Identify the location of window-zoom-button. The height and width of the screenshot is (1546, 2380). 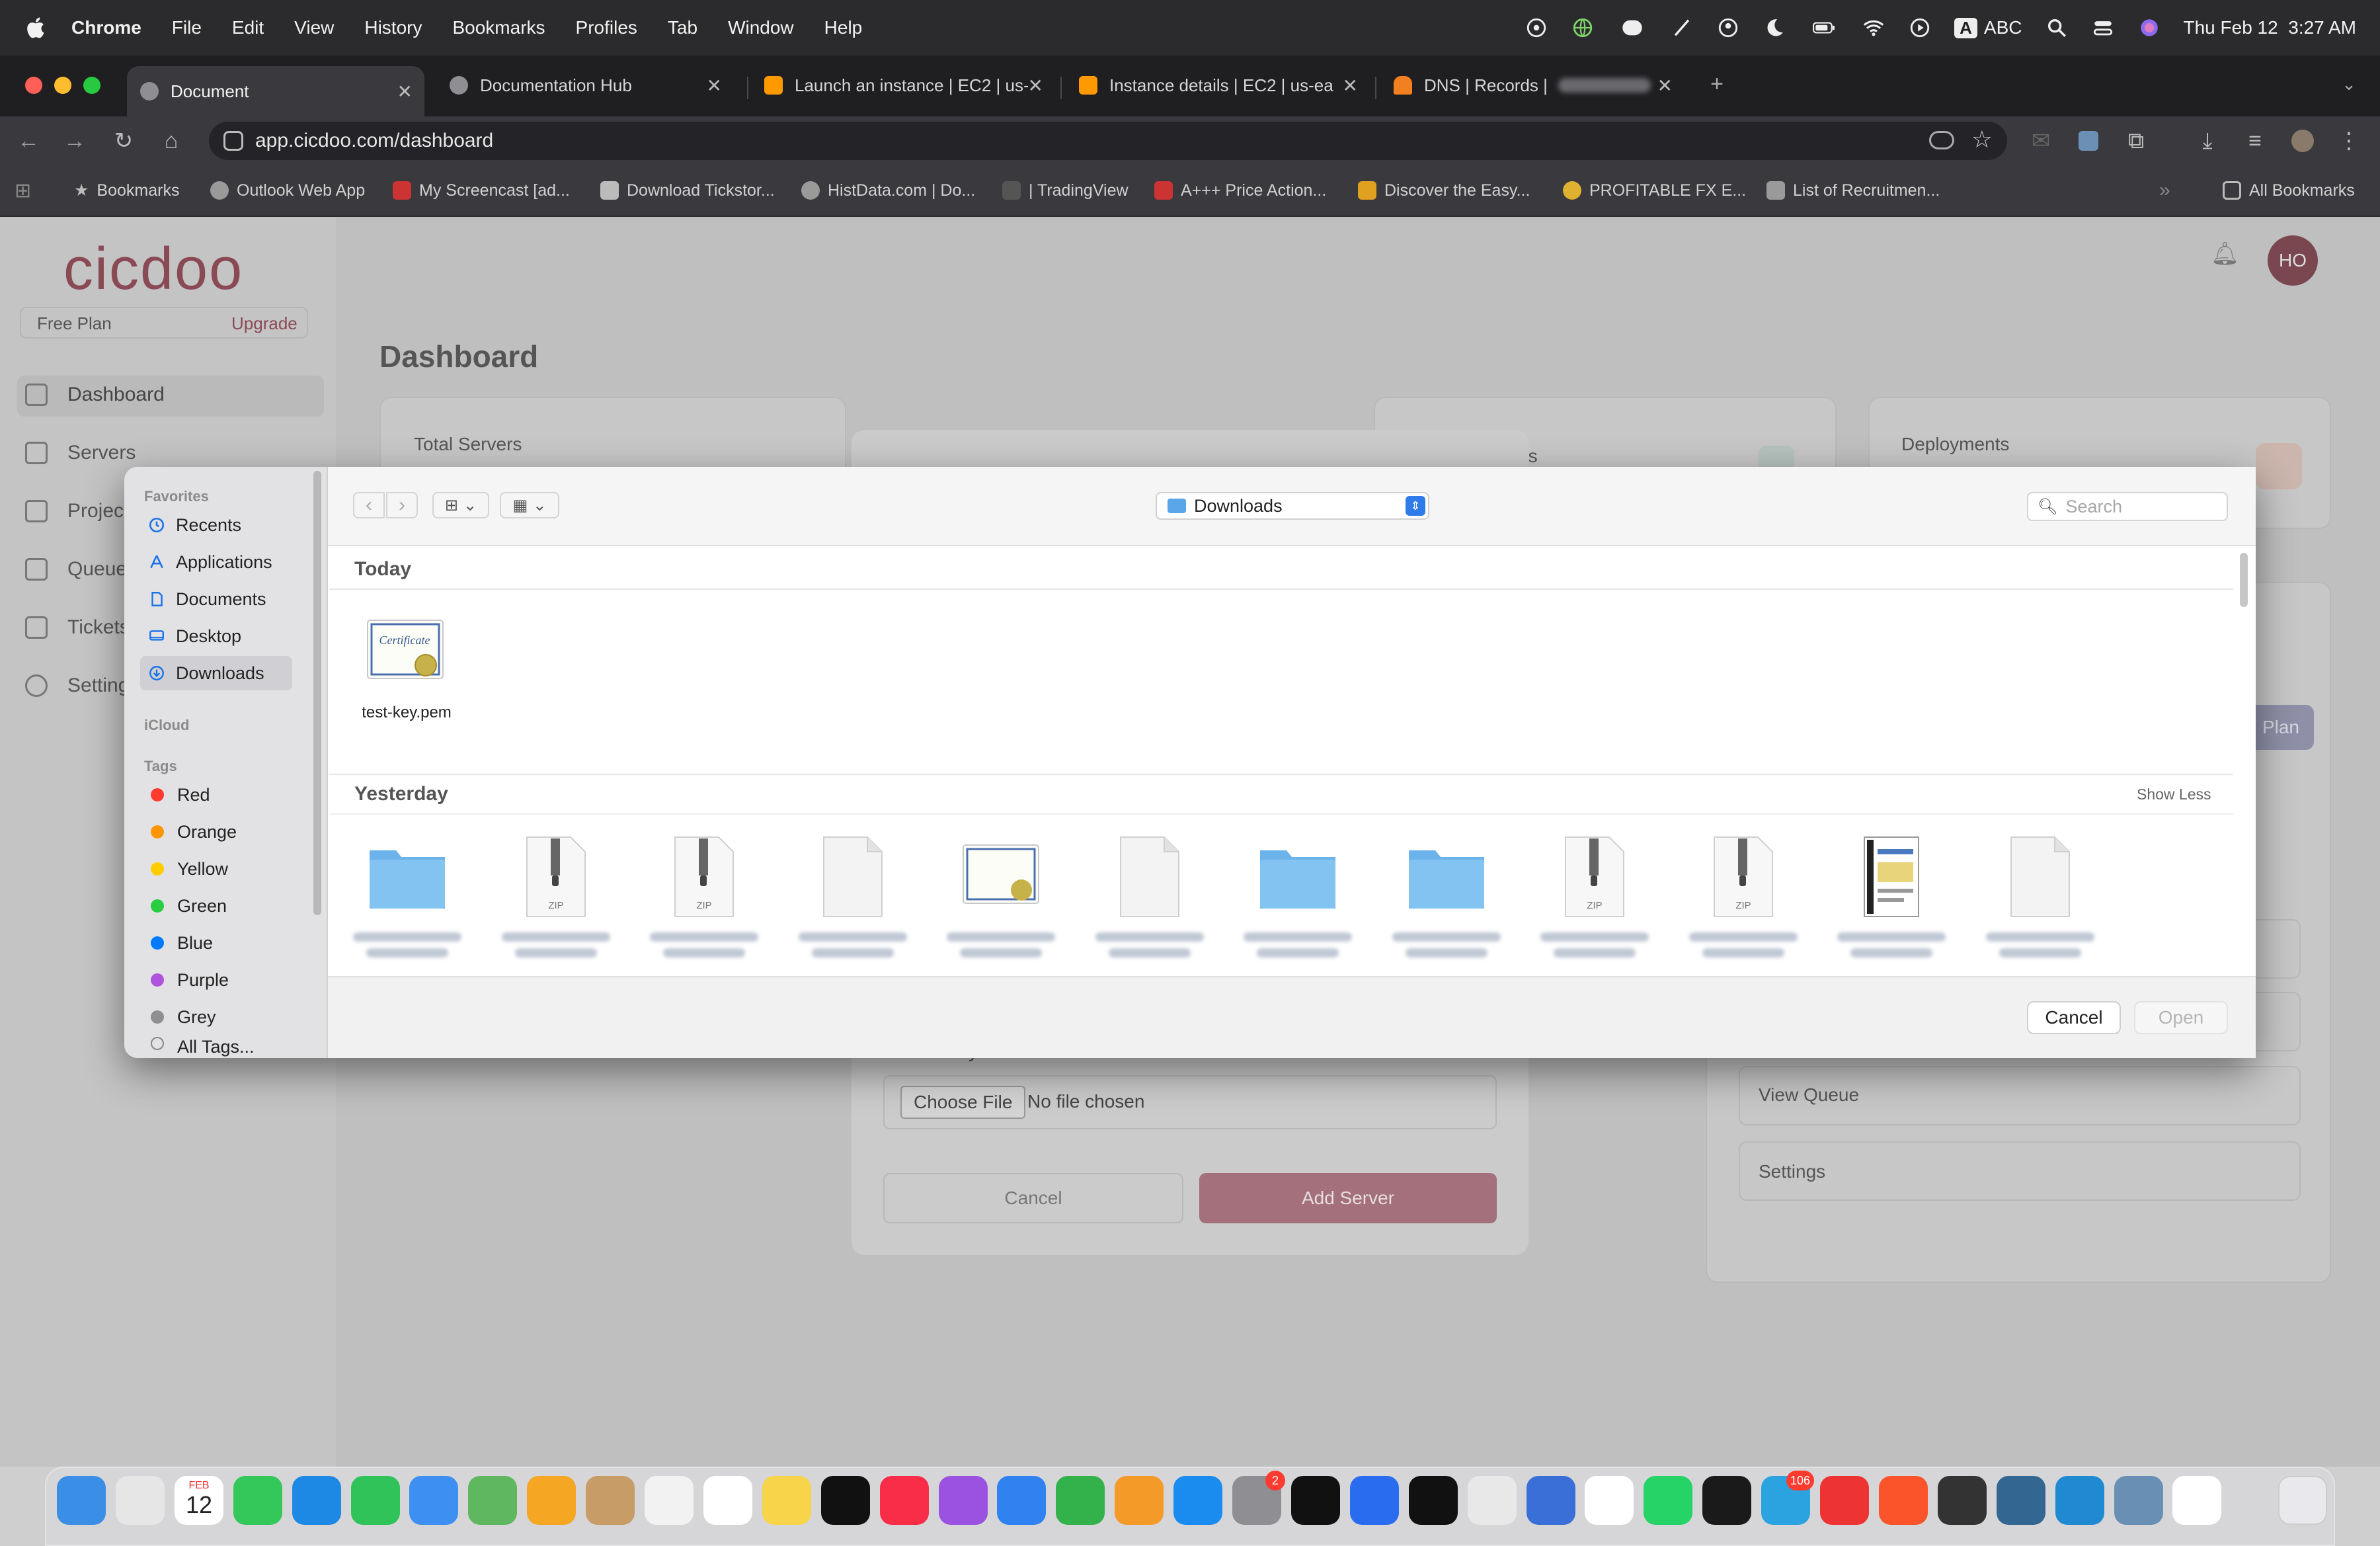
(91, 85).